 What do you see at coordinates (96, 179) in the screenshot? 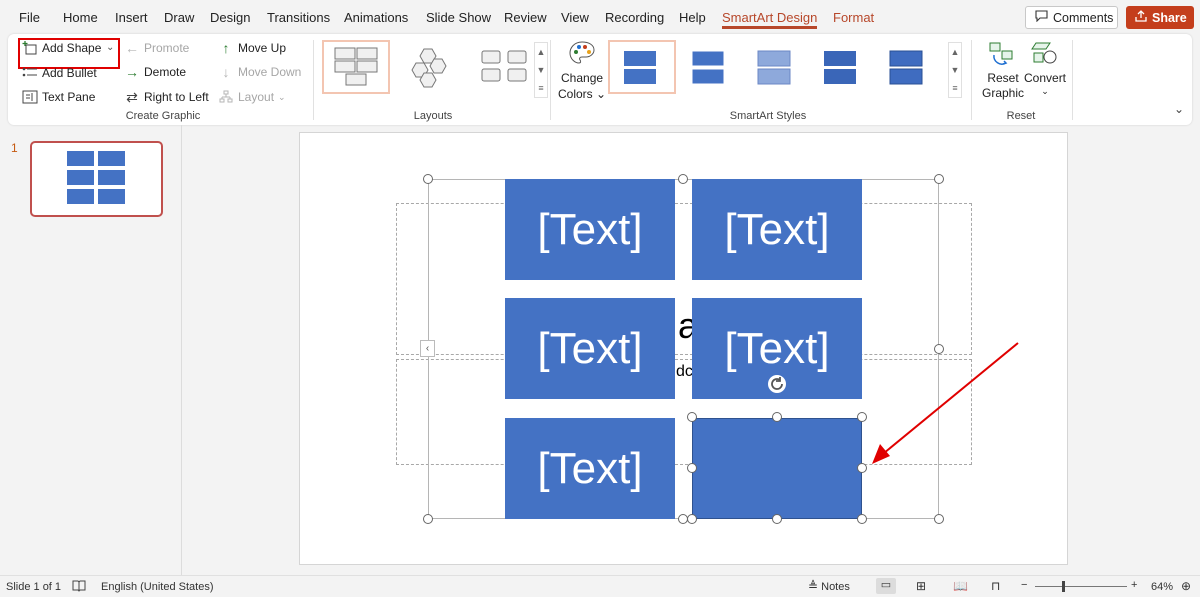
I see `slide-thumbnail` at bounding box center [96, 179].